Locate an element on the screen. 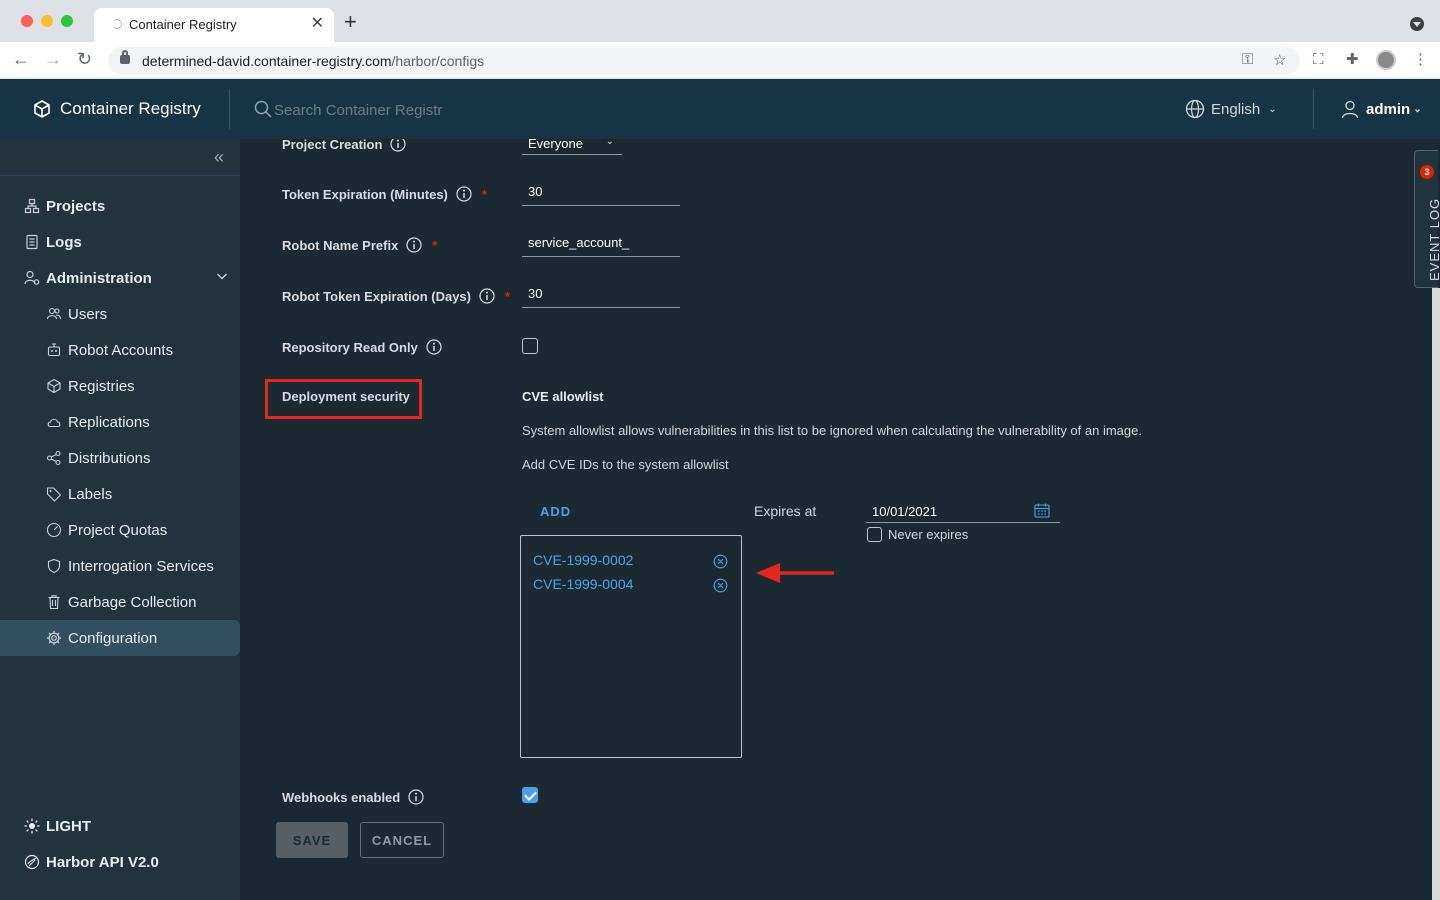  sidebar-item-administration: Administration is located at coordinates (120, 278).